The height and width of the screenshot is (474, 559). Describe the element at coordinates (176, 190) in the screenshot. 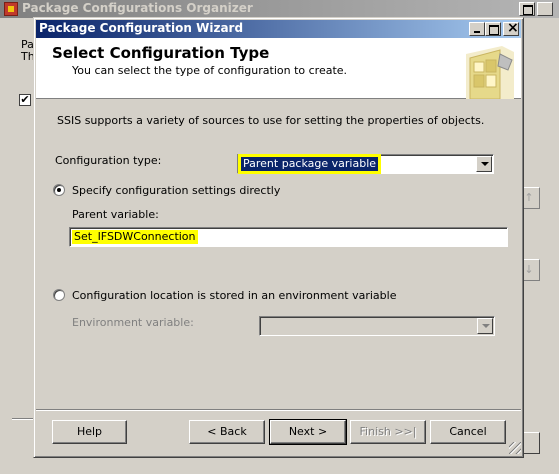

I see `radio-specify-directly-label: Specify configuration settings directly` at that location.